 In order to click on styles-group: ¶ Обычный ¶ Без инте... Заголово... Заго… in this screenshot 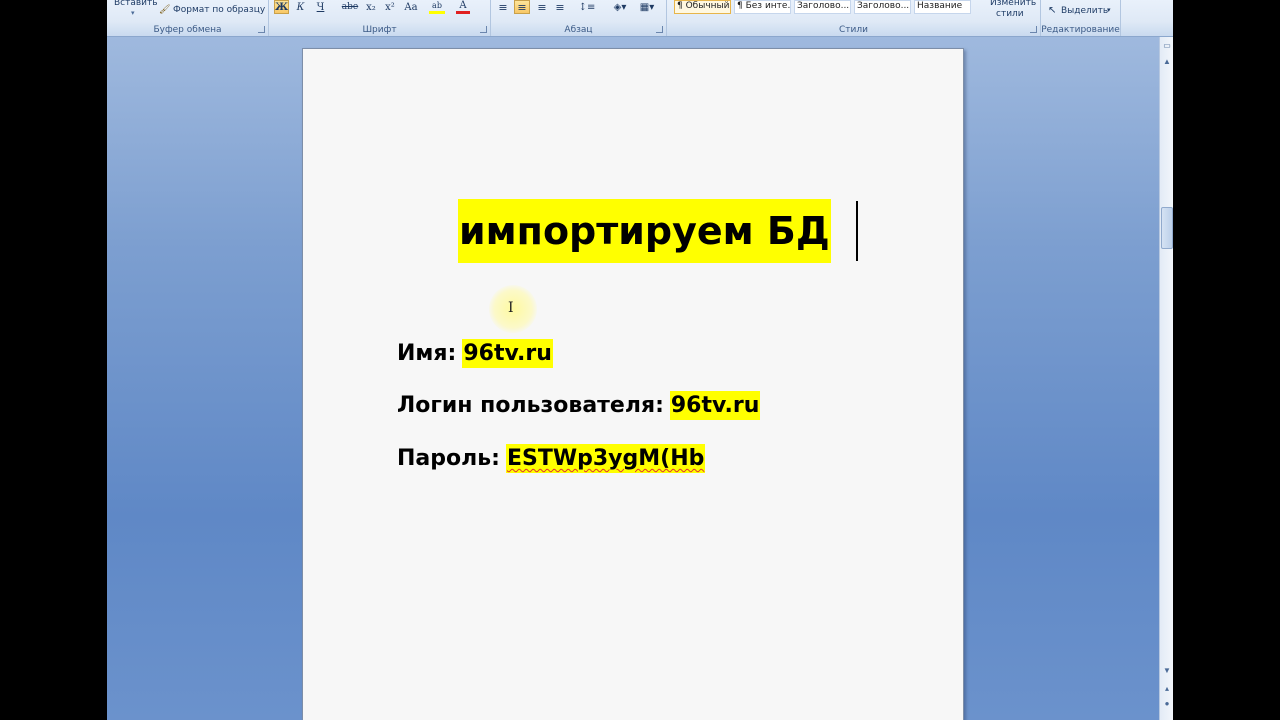, I will do `click(854, 18)`.